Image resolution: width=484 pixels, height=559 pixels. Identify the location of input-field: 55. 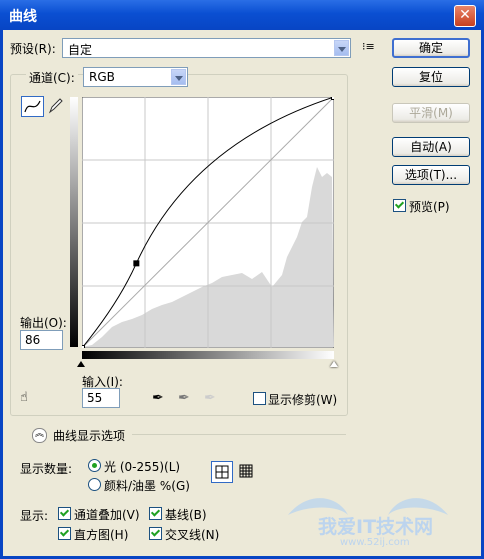
(101, 398).